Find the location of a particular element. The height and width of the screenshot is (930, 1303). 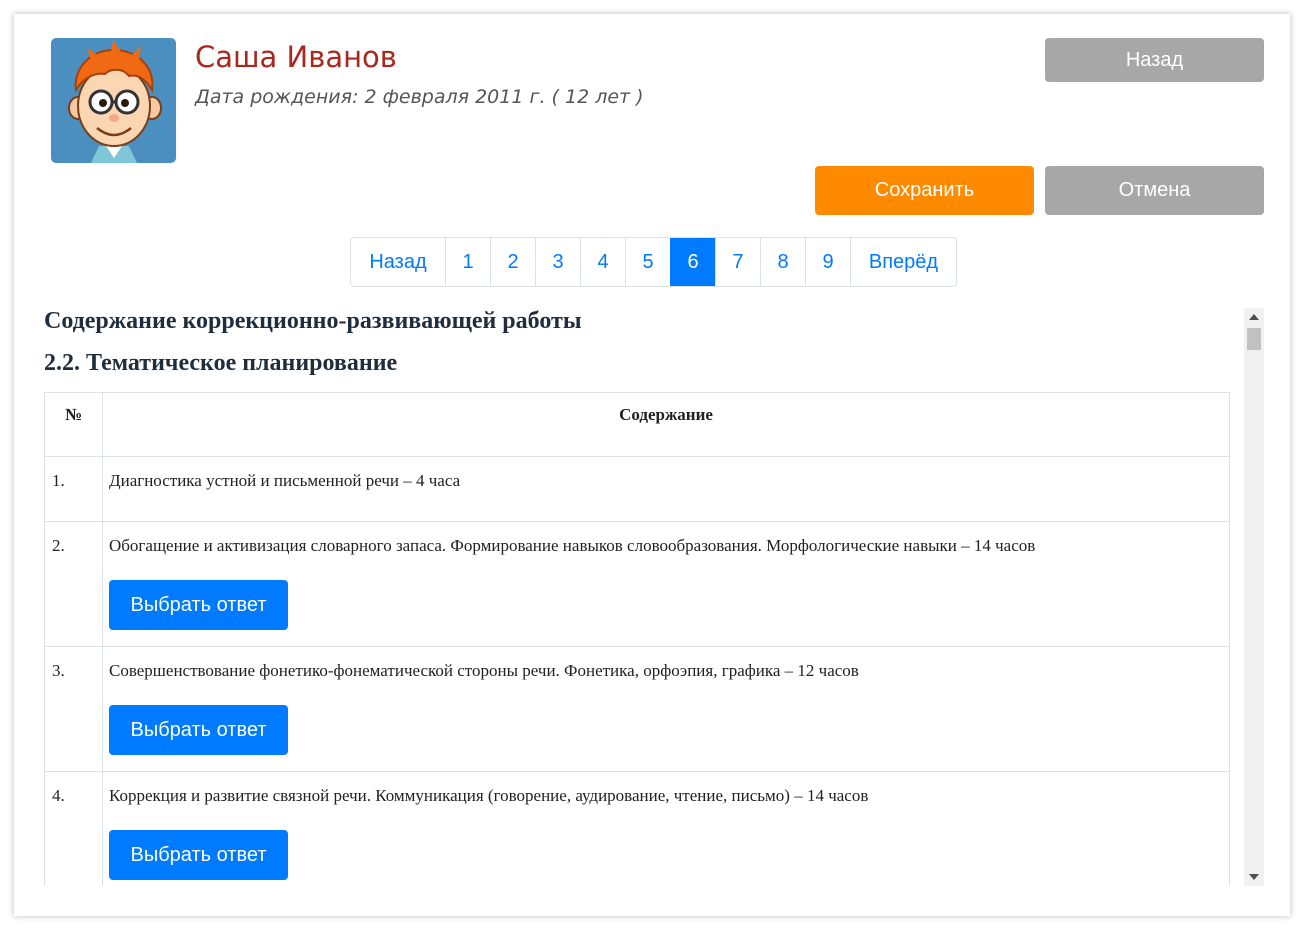

avatar is located at coordinates (113, 100).